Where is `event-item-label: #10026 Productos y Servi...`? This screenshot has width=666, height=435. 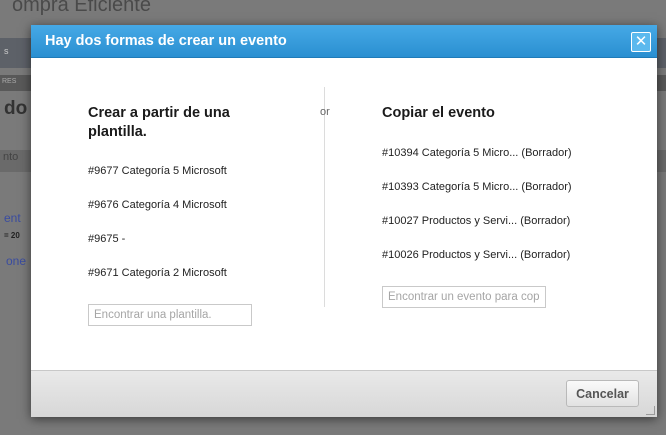
event-item-label: #10026 Productos y Servi... is located at coordinates (450, 255).